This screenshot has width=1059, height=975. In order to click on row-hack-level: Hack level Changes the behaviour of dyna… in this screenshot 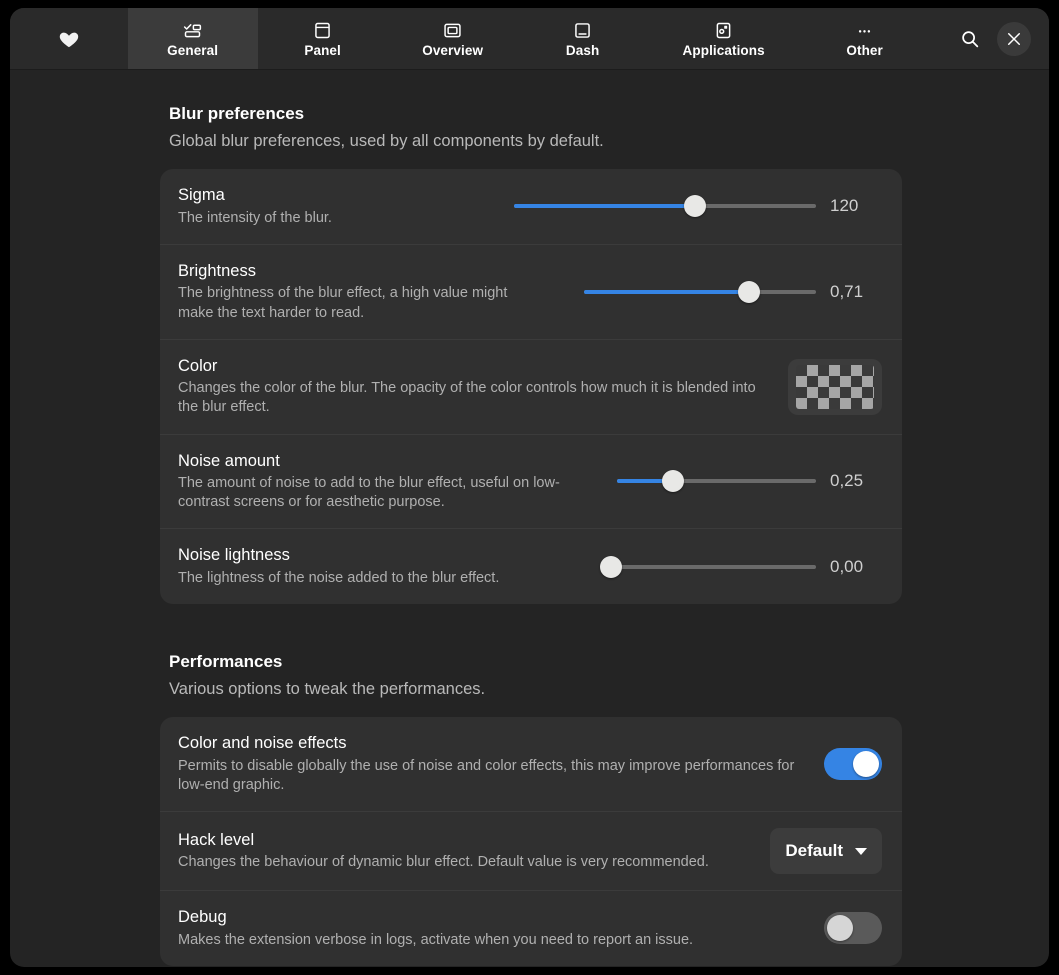, I will do `click(531, 850)`.